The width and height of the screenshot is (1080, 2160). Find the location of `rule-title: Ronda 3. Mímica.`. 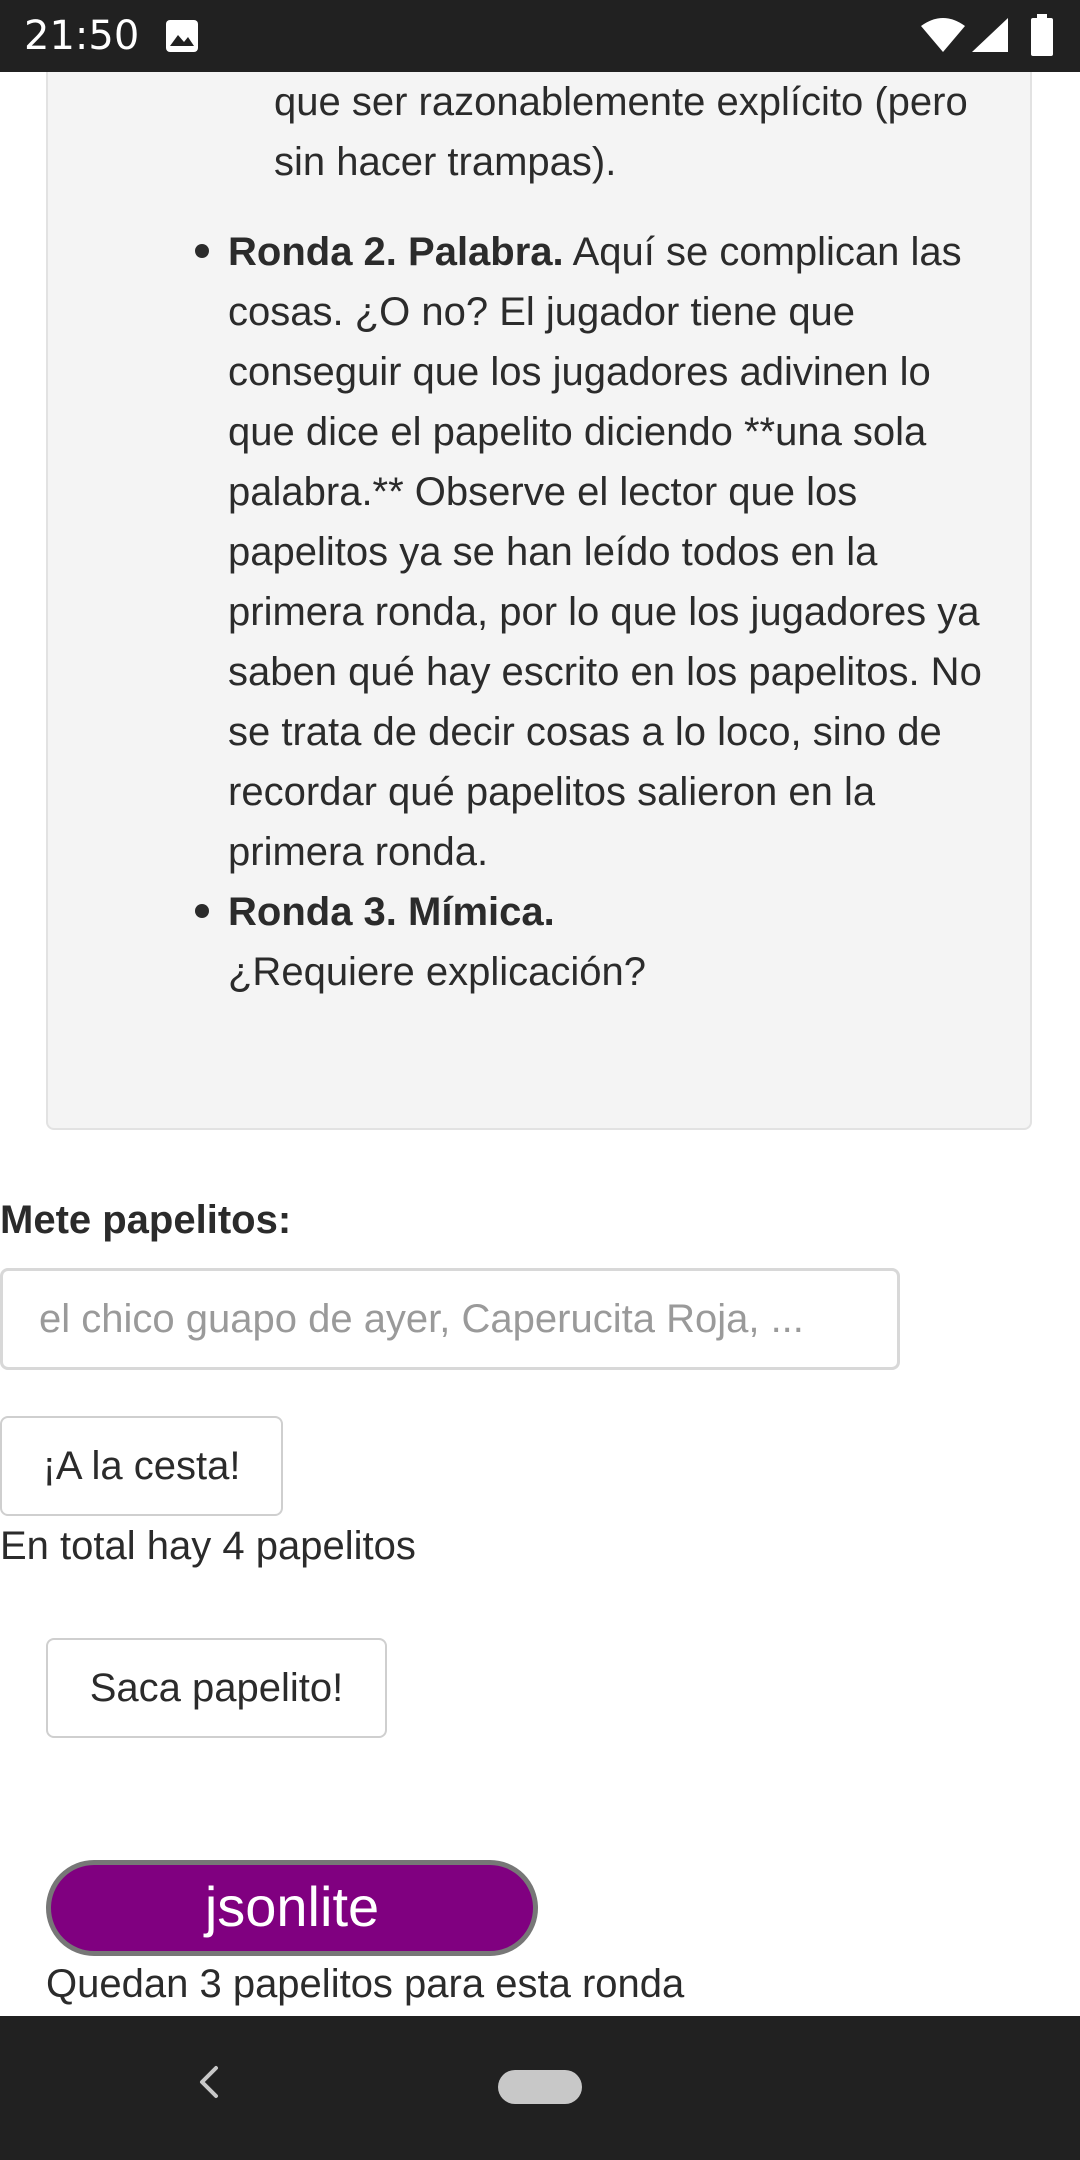

rule-title: Ronda 3. Mímica. is located at coordinates (391, 912).